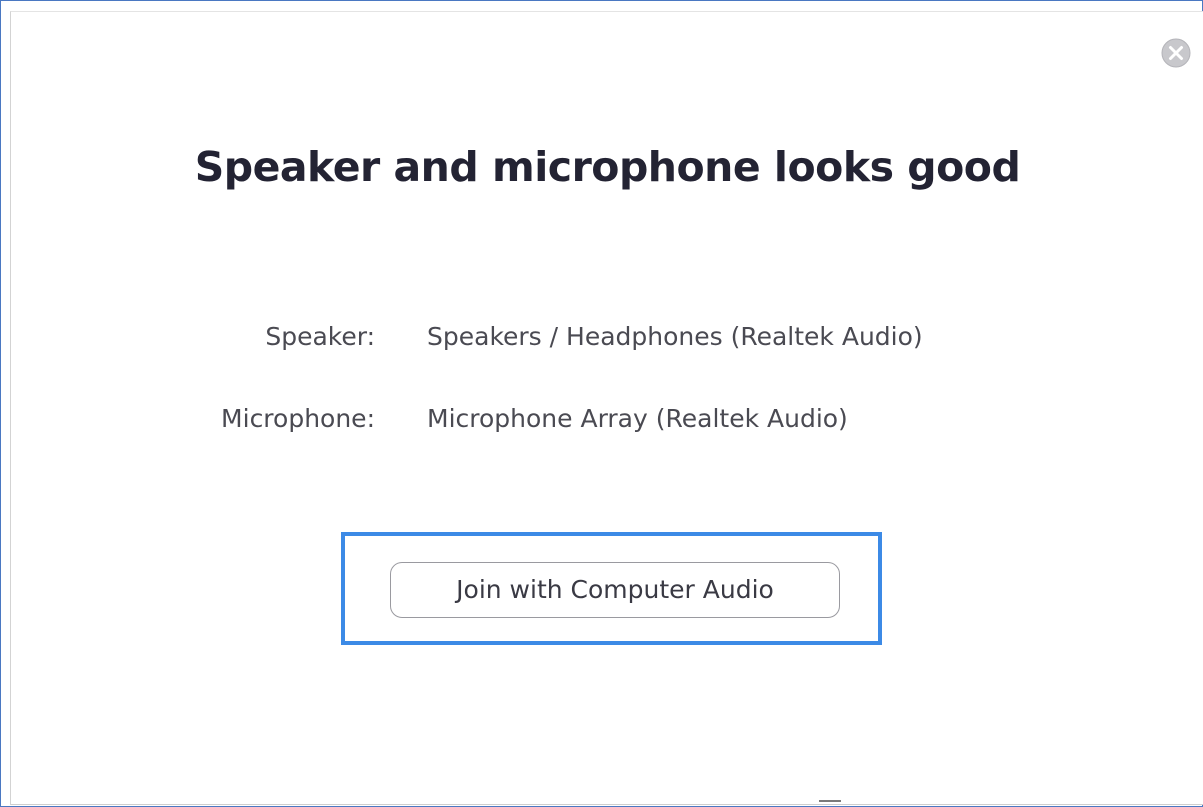 This screenshot has width=1203, height=807. I want to click on speaker-device-name: Speakers / Headphones (Realtek Audio), so click(675, 336).